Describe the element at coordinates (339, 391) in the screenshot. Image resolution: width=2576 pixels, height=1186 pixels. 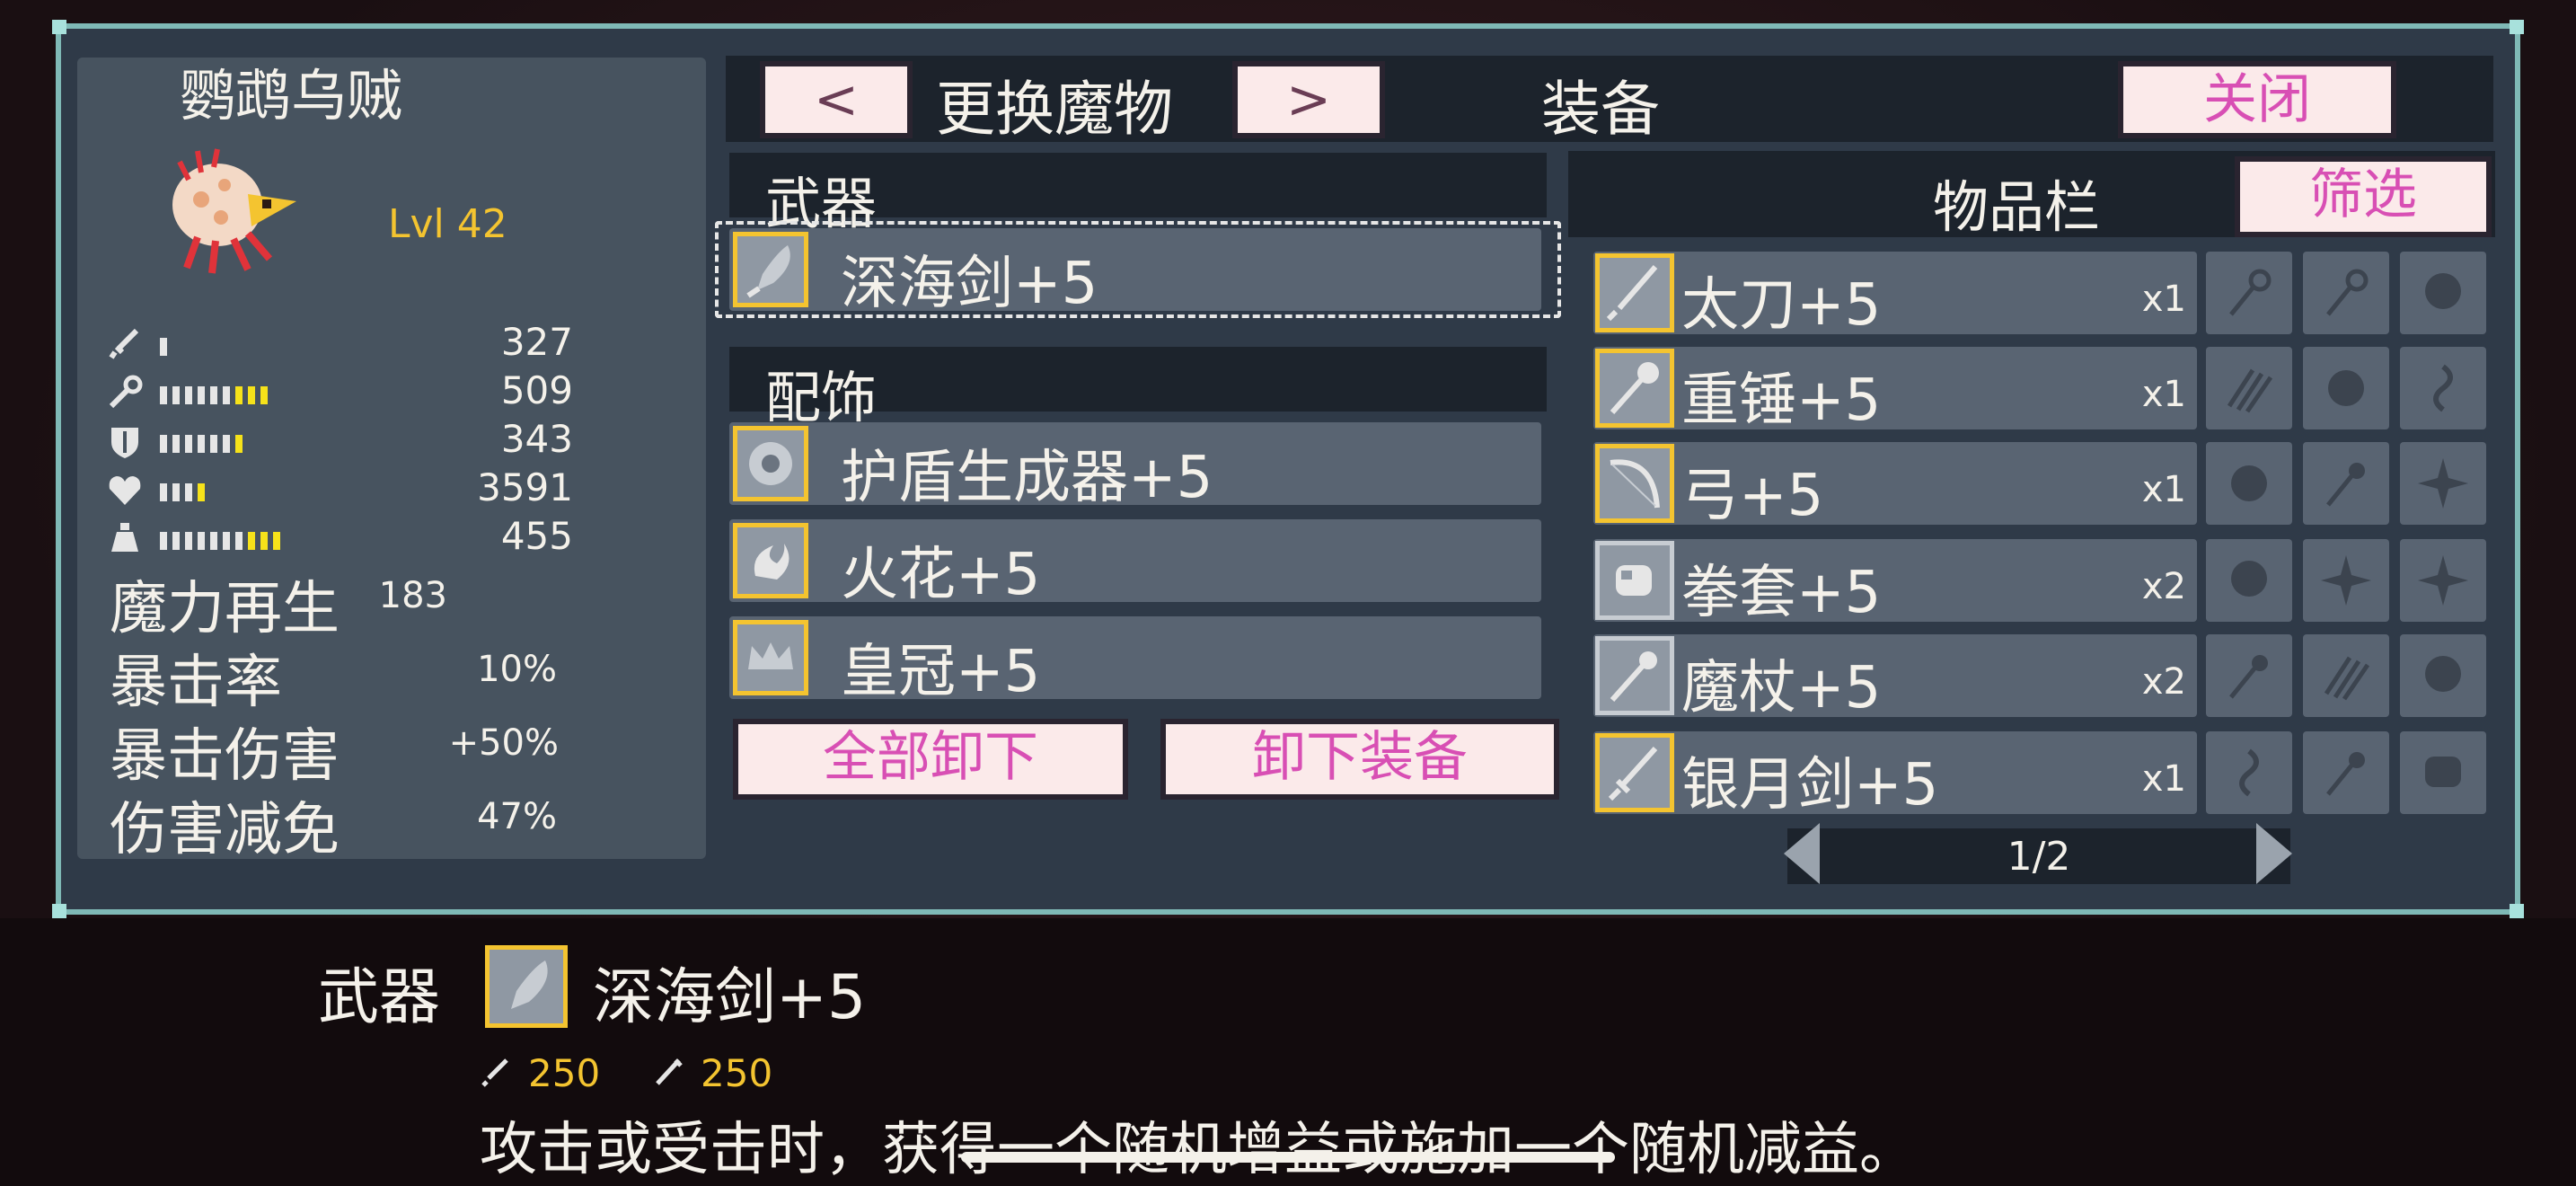
I see `magic-stat: 509` at that location.